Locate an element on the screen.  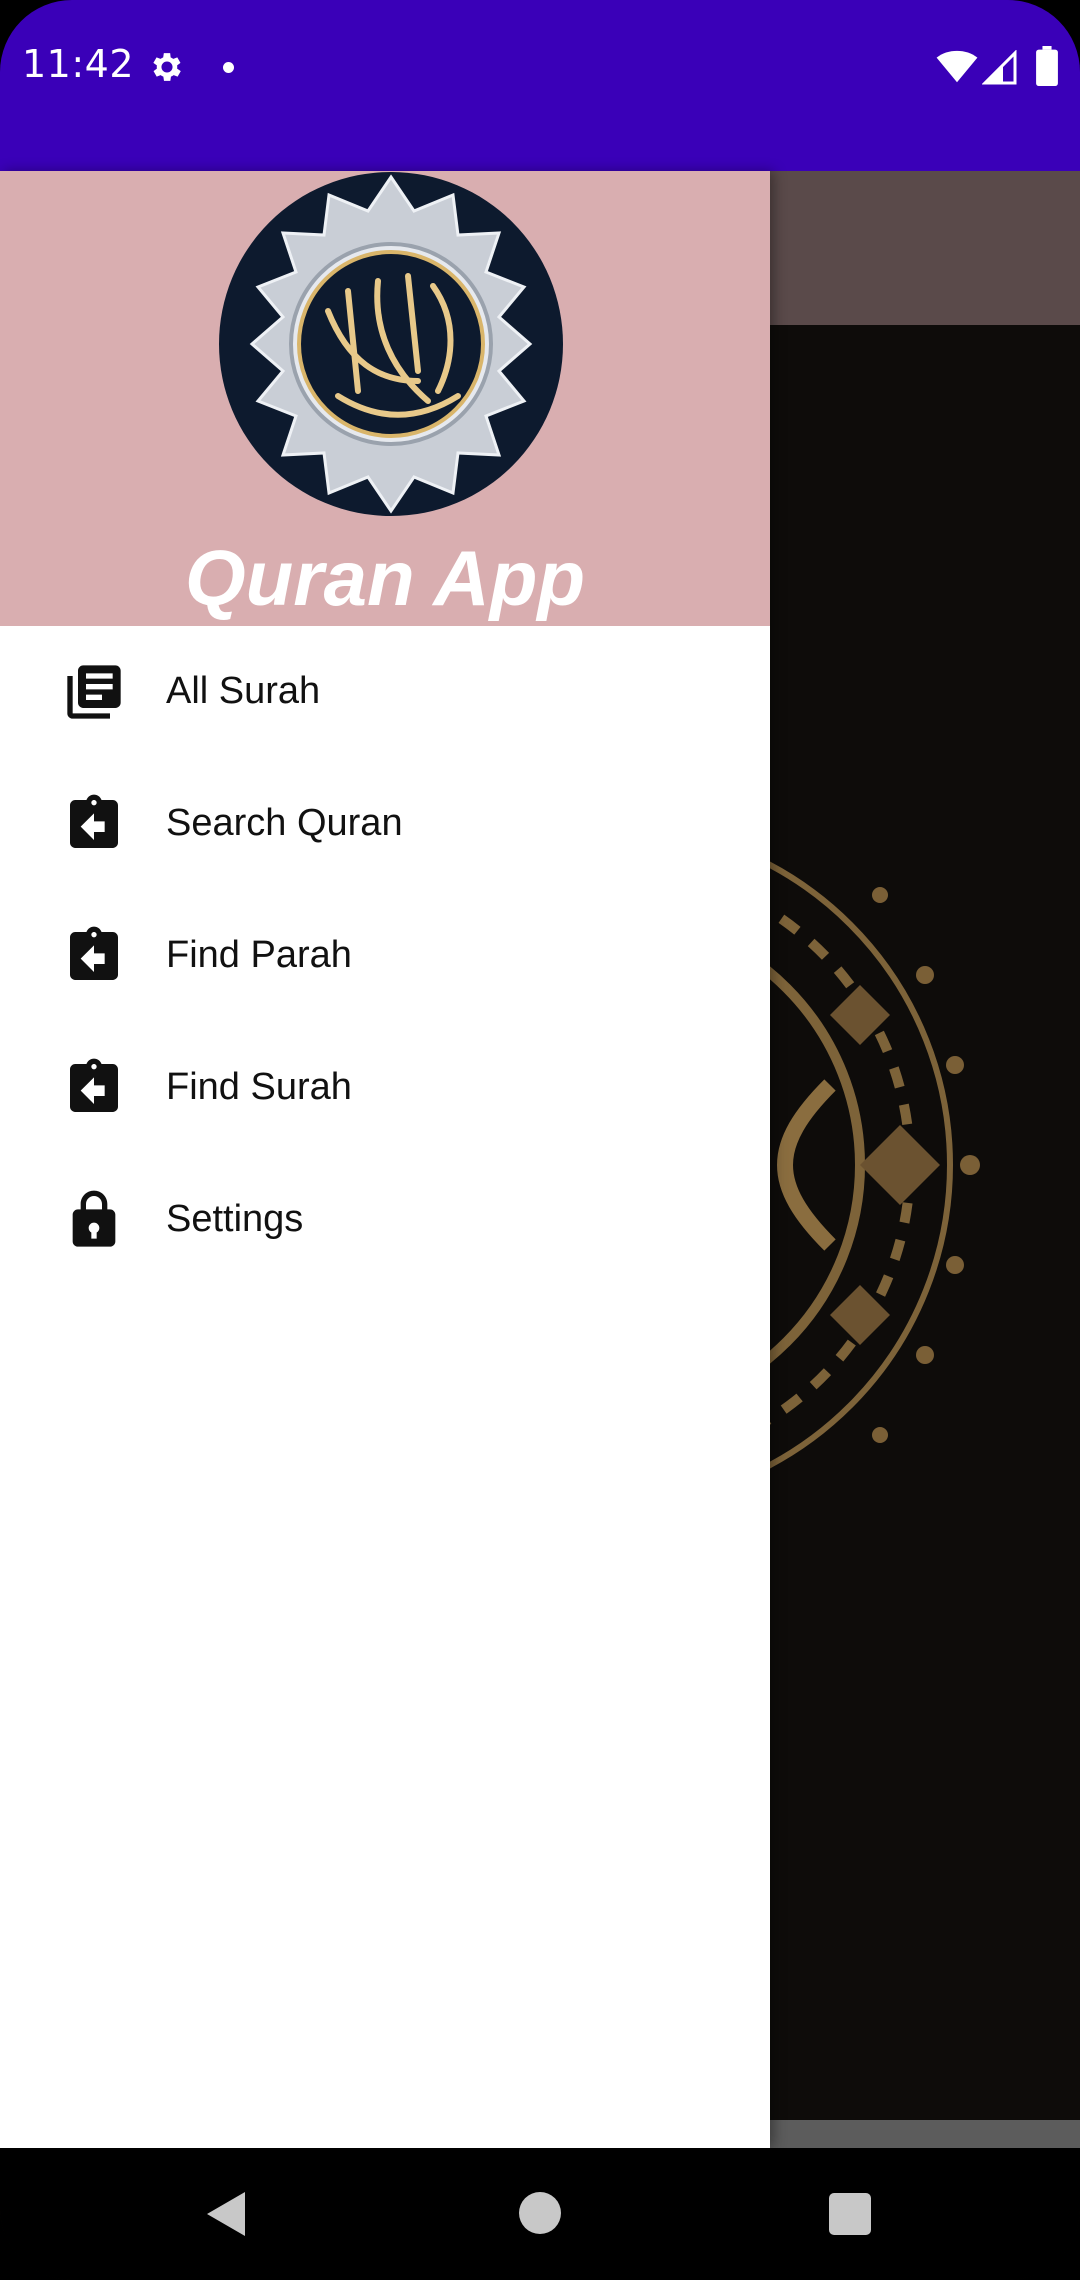
notification-dot-icon is located at coordinates (228, 67).